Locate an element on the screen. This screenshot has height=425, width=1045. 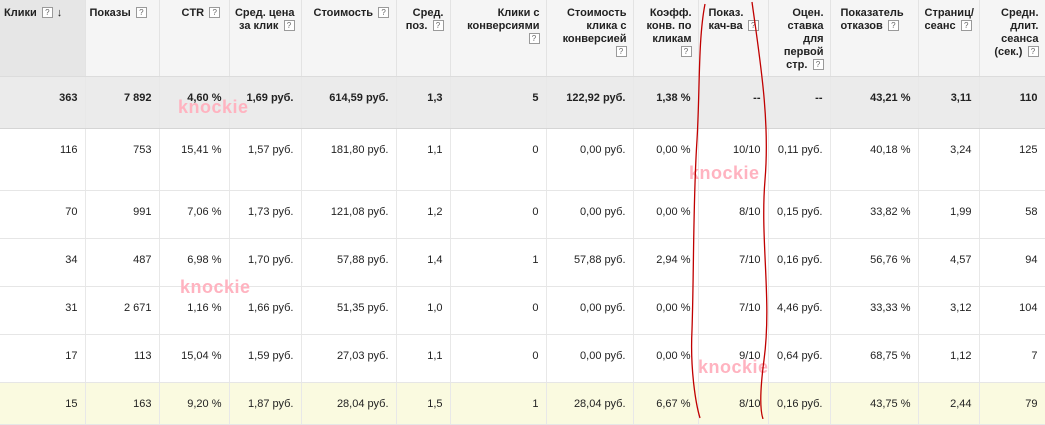
cell-avg-pos: 1,3 is located at coordinates (423, 102).